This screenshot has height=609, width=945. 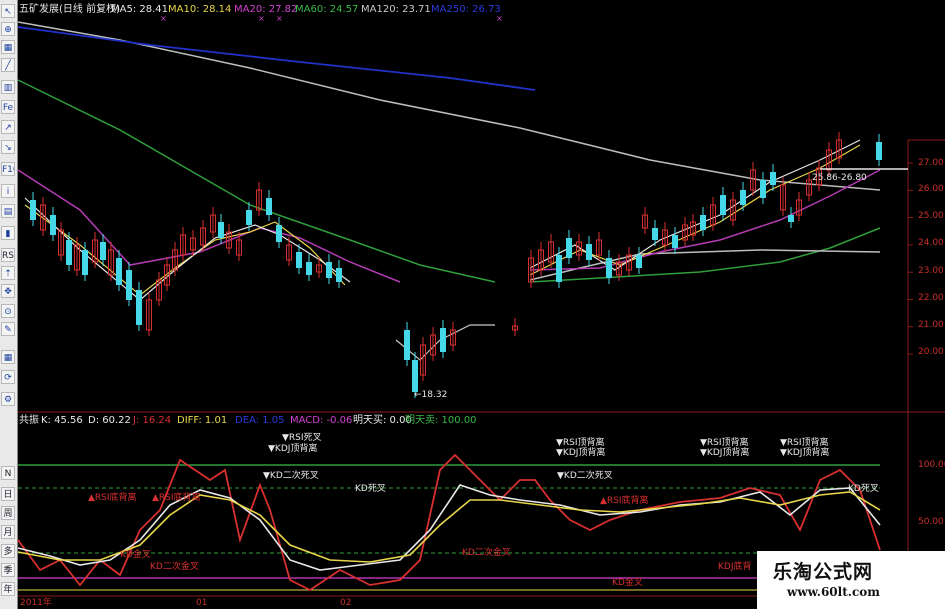 I want to click on legend-k: K: 45.56, so click(x=62, y=420).